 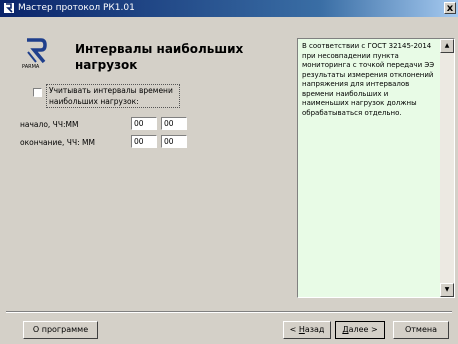 I want to click on info-scrollbar: ▲ ▼, so click(x=447, y=168).